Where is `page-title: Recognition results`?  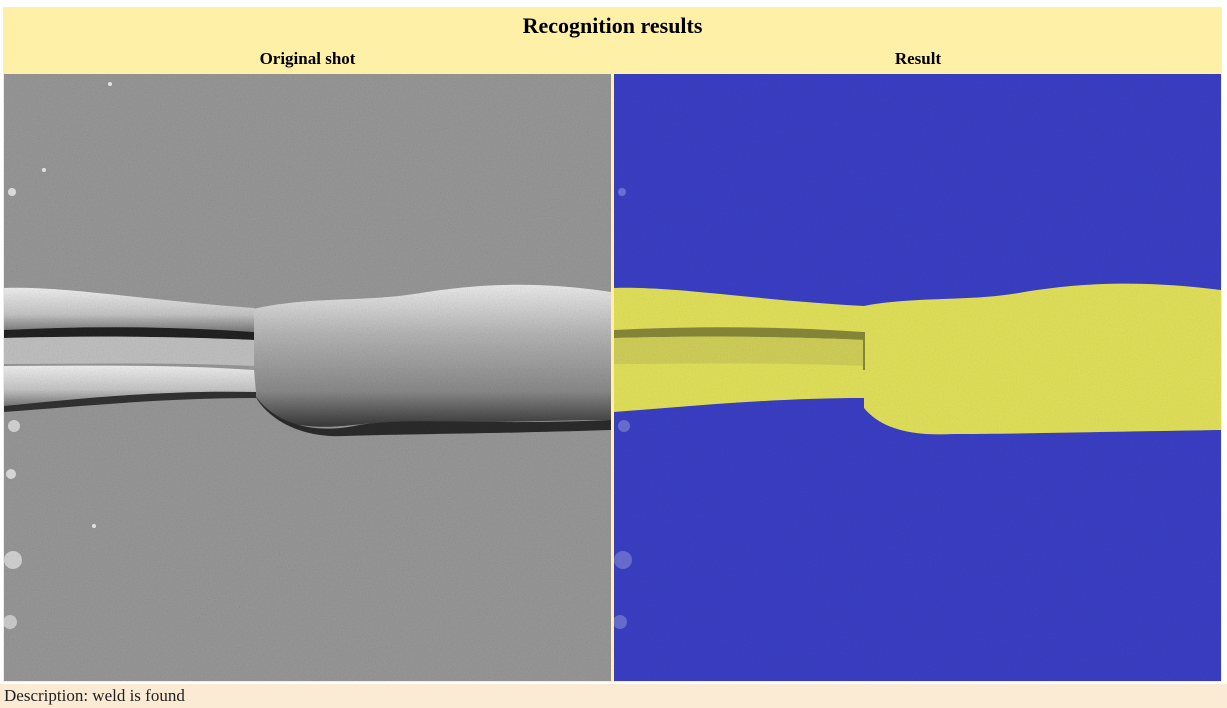
page-title: Recognition results is located at coordinates (612, 25).